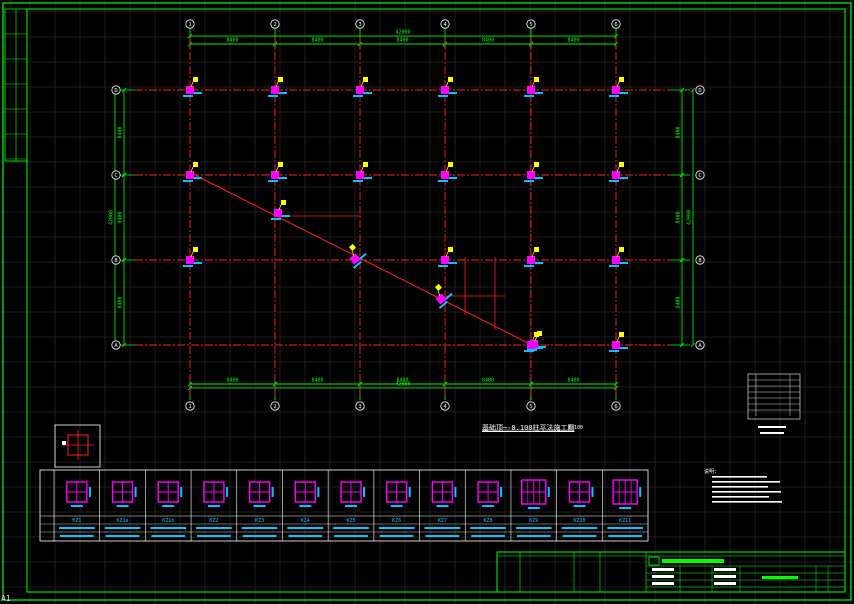  I want to click on column-C4-body, so click(445, 175).